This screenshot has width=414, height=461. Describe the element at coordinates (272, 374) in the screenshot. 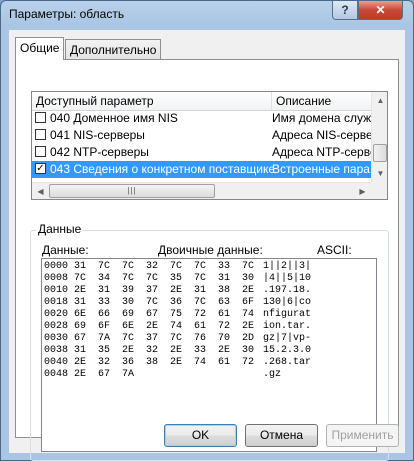

I see `hex-ascii: .gz` at that location.